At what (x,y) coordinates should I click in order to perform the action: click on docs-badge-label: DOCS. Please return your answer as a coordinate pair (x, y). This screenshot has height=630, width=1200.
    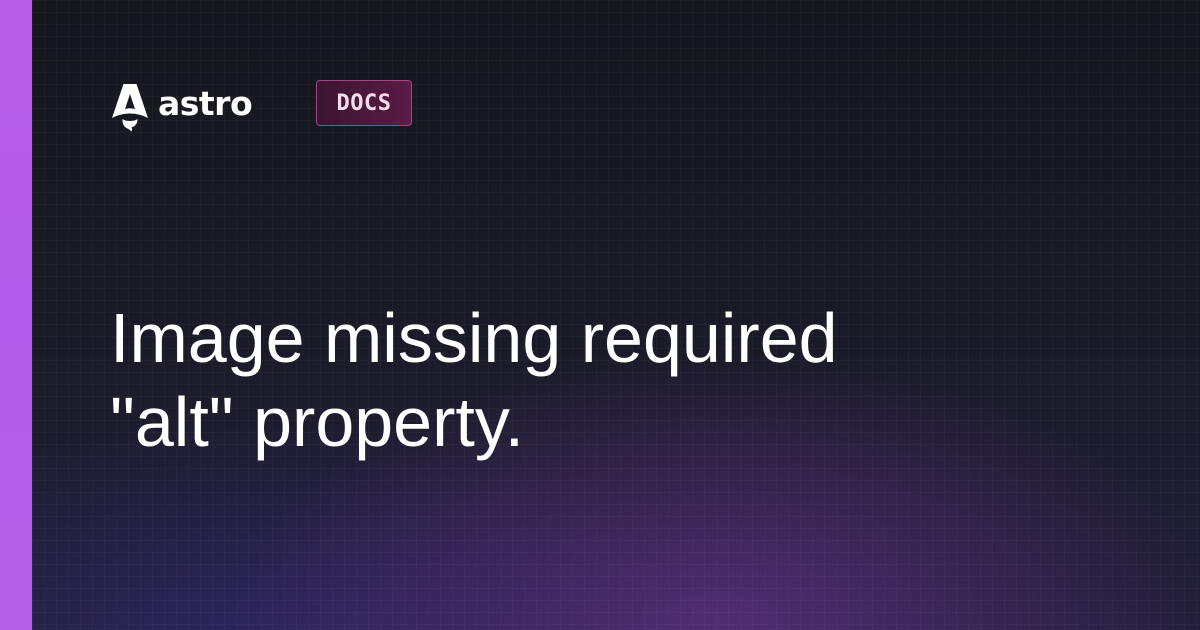
    Looking at the image, I should click on (364, 103).